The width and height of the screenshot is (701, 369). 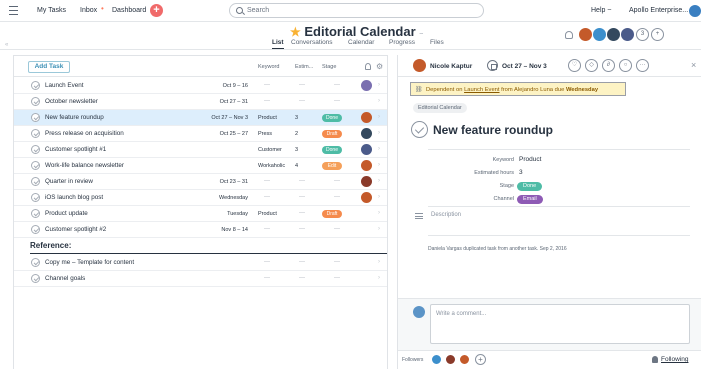 What do you see at coordinates (51, 10) in the screenshot?
I see `nav-my-tasks: My Tasks` at bounding box center [51, 10].